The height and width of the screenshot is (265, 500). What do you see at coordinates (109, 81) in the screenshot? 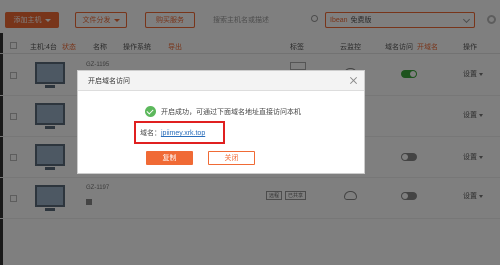
I see `dialog-title: 开启域名访问` at bounding box center [109, 81].